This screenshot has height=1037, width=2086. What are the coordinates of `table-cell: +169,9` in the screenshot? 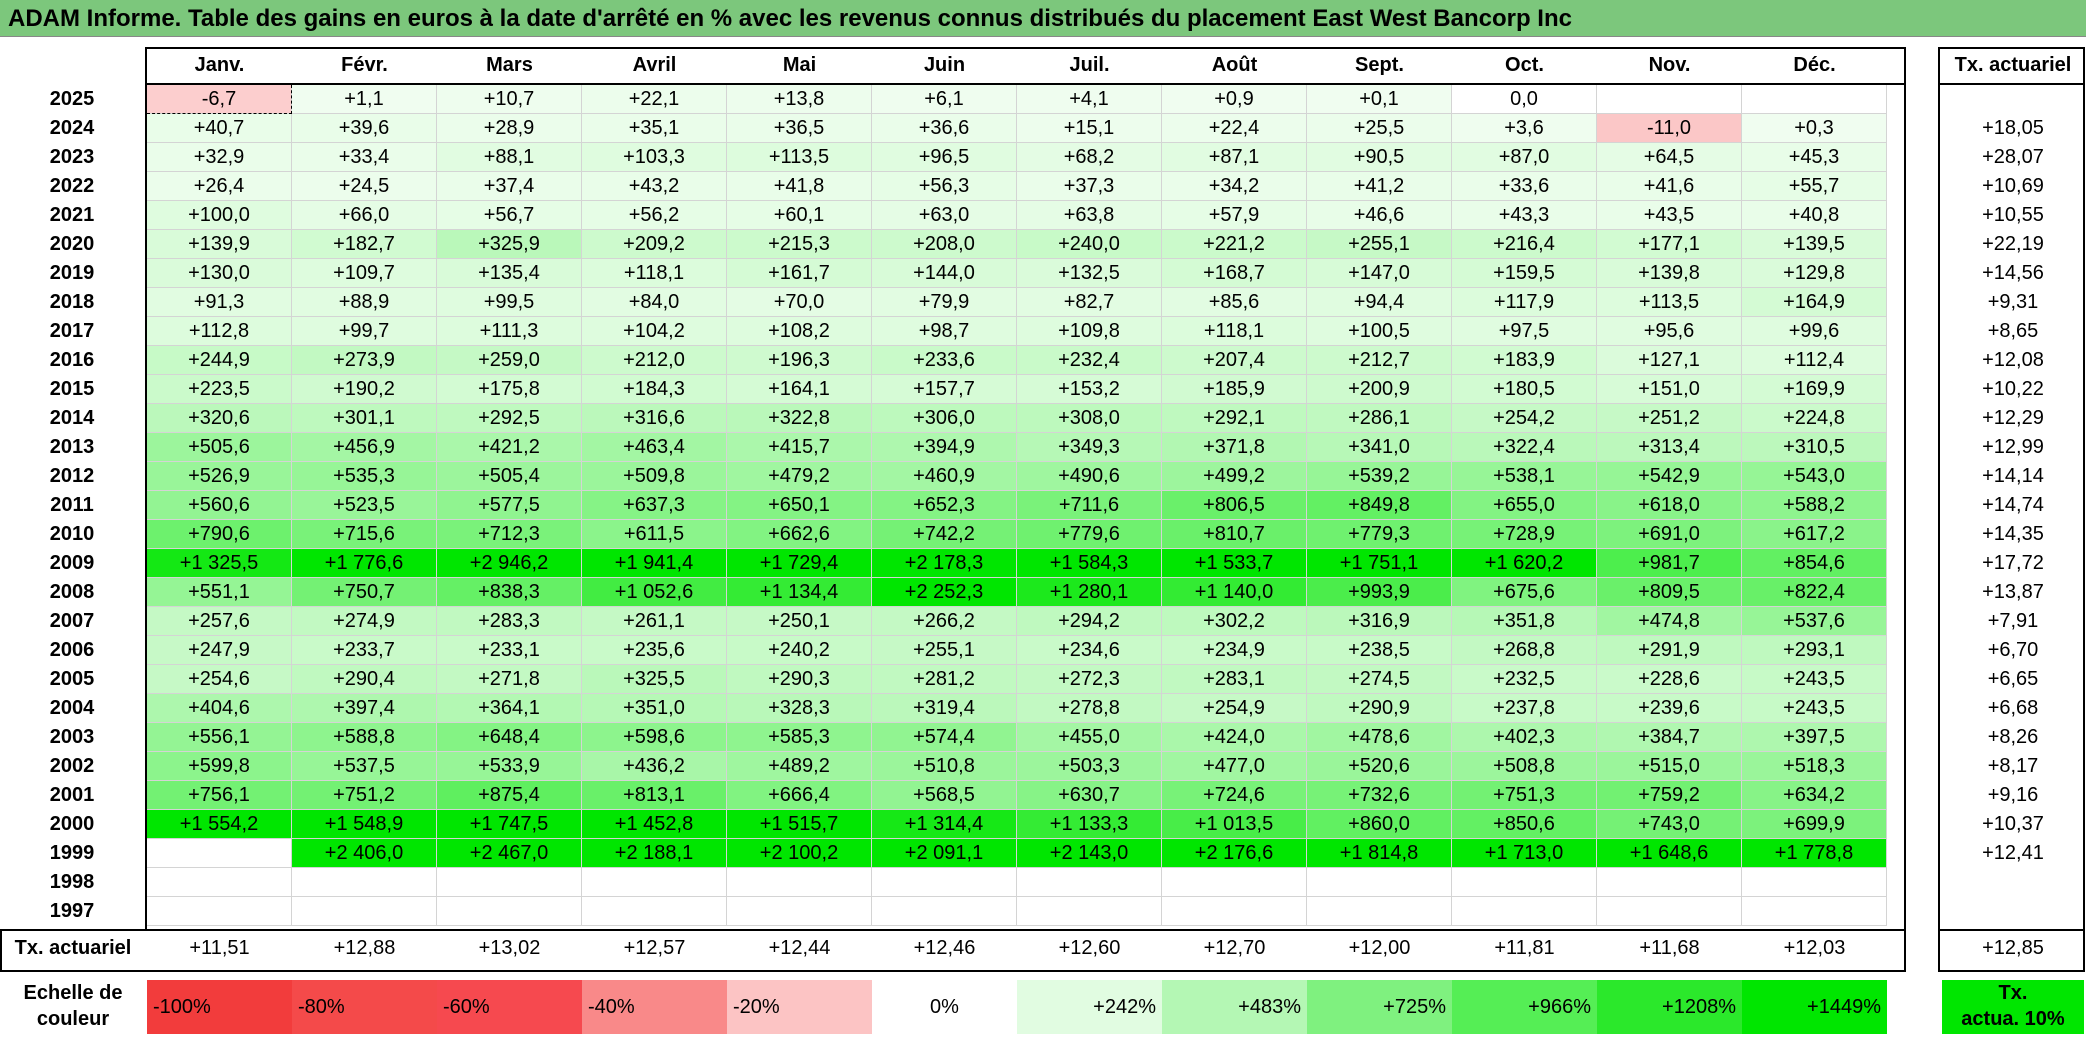 It's located at (1814, 389).